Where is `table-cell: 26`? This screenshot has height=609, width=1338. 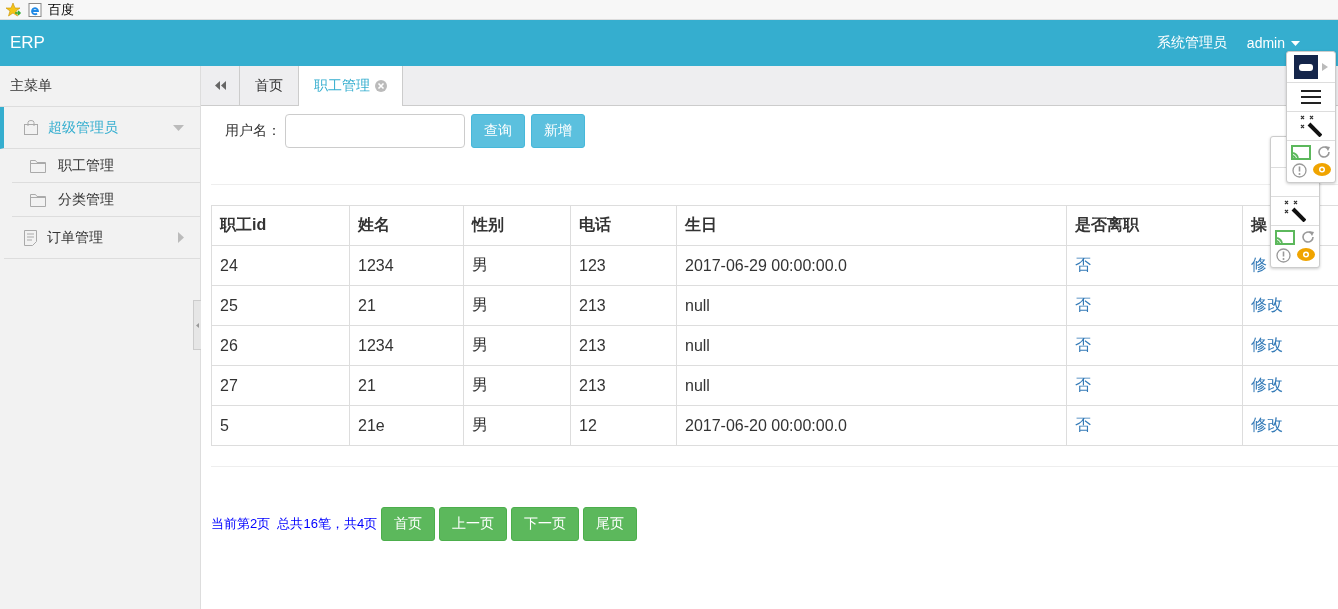
table-cell: 26 is located at coordinates (280, 345).